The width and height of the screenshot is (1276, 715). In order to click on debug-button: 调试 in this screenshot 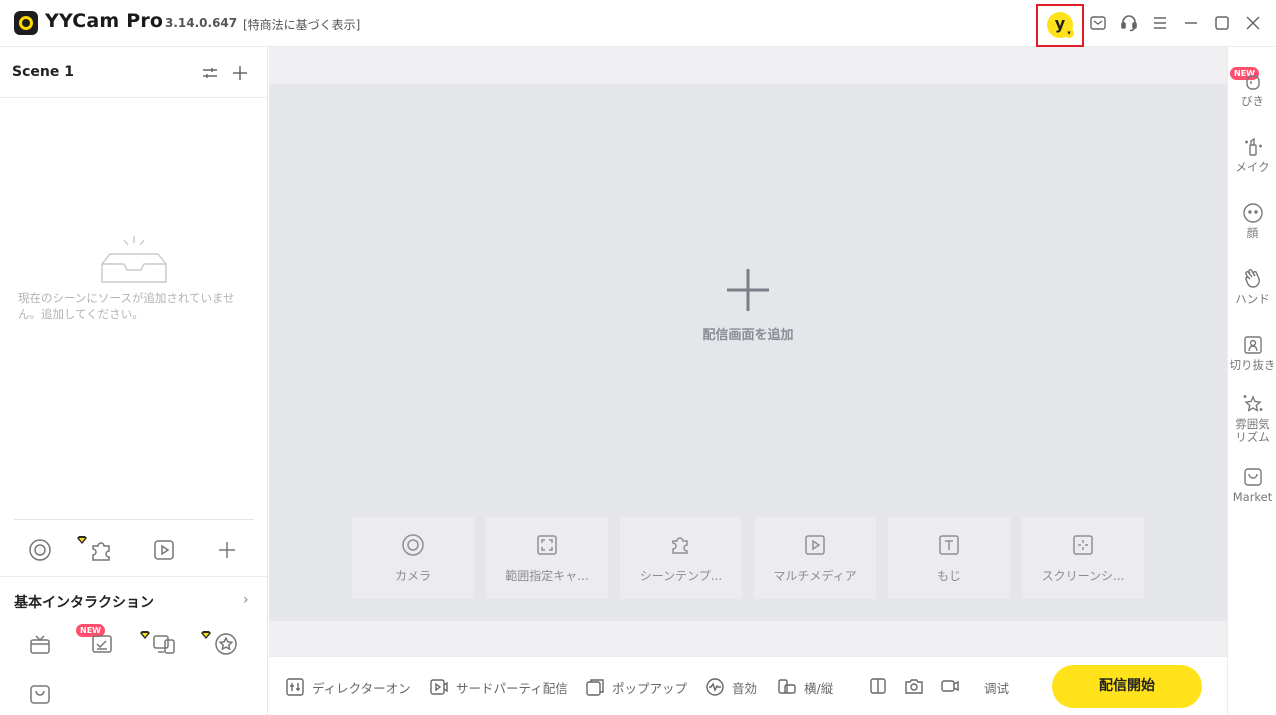, I will do `click(996, 687)`.